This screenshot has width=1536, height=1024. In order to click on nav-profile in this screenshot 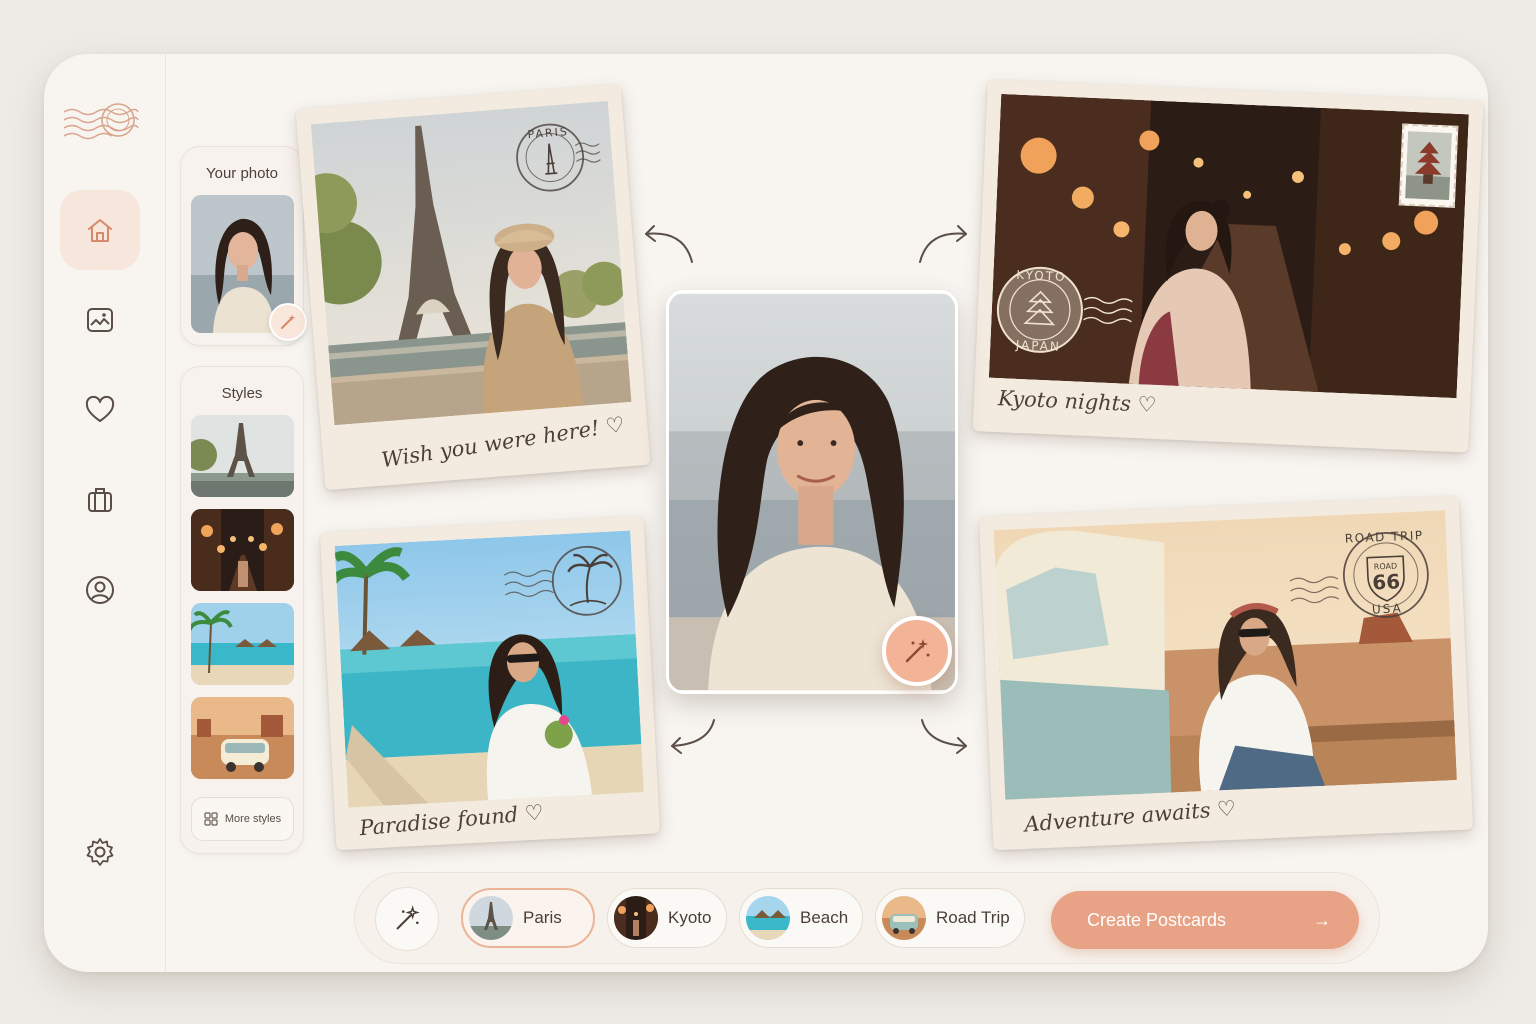, I will do `click(100, 590)`.